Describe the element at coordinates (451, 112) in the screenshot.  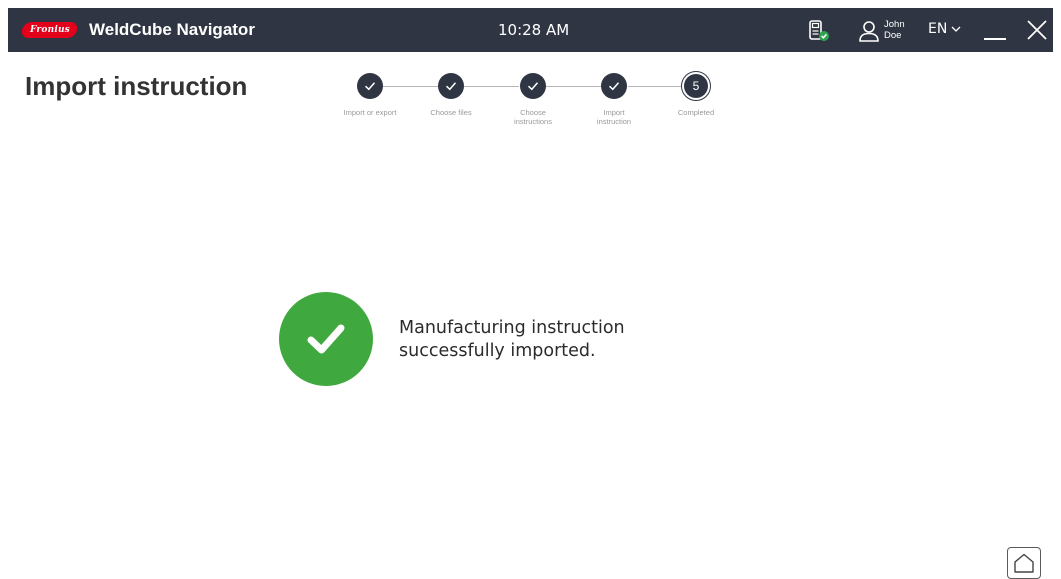
I see `step-2-label: Choose files` at that location.